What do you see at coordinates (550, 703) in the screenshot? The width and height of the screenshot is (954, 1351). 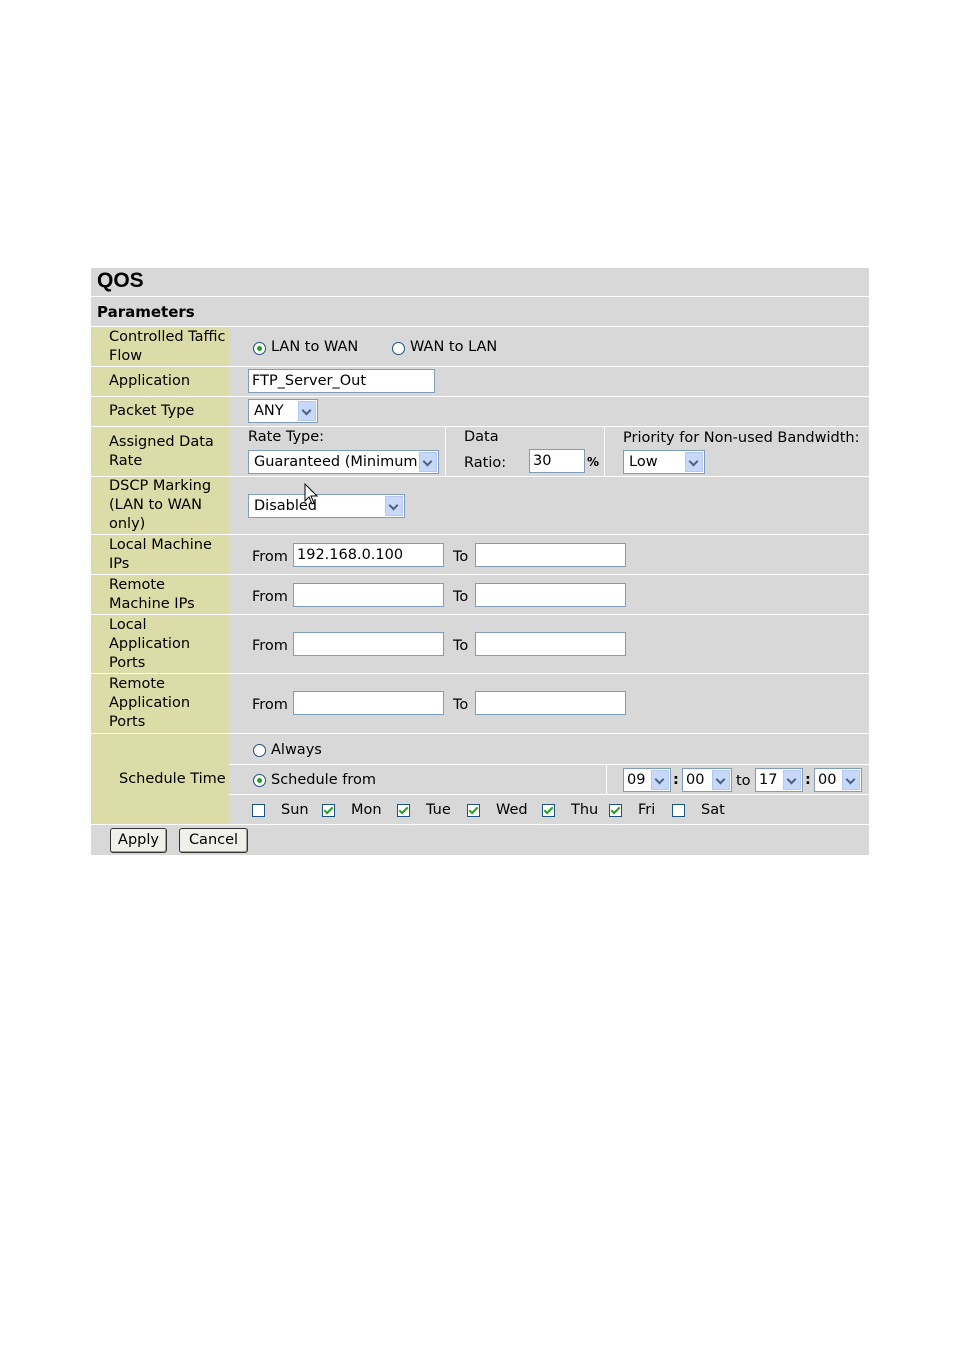 I see `remote-port-to-input` at bounding box center [550, 703].